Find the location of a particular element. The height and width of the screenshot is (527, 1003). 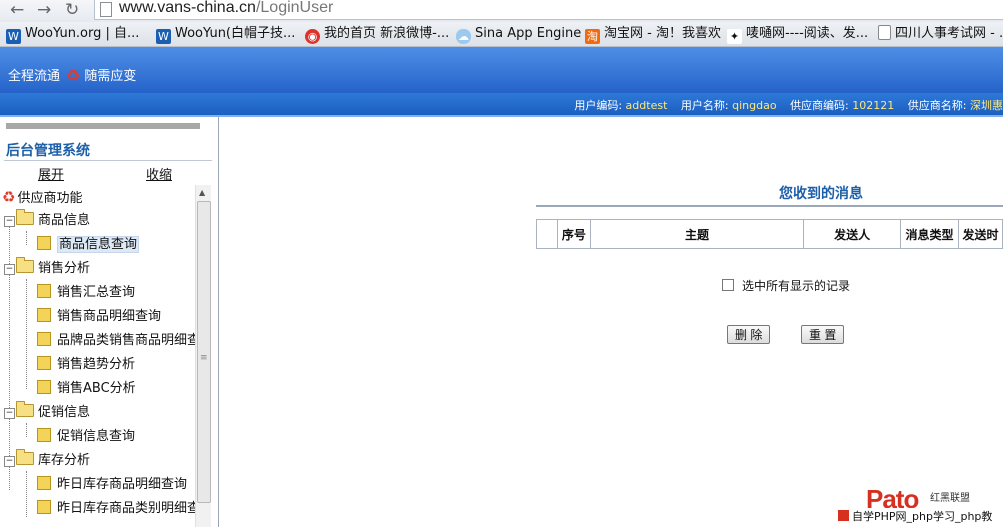

tree-item-inventory-category: 昨日库存商品类别明细查 is located at coordinates (116, 509).